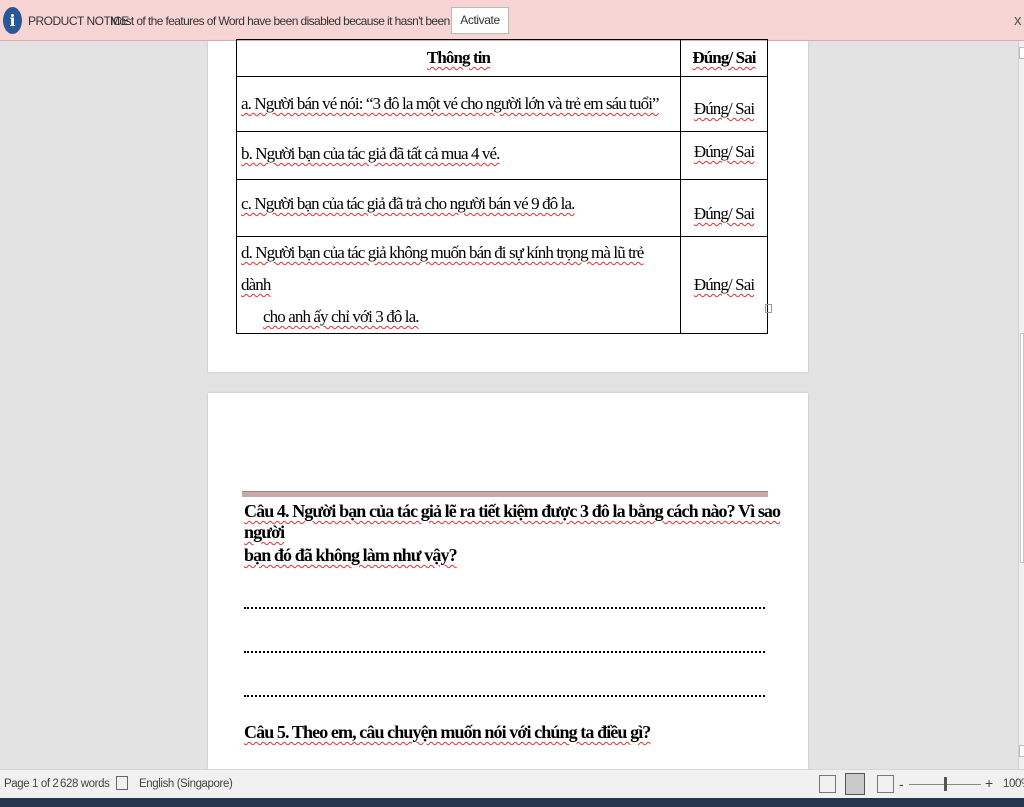  Describe the element at coordinates (458, 58) in the screenshot. I see `header-thong-tin: Thông tin` at that location.